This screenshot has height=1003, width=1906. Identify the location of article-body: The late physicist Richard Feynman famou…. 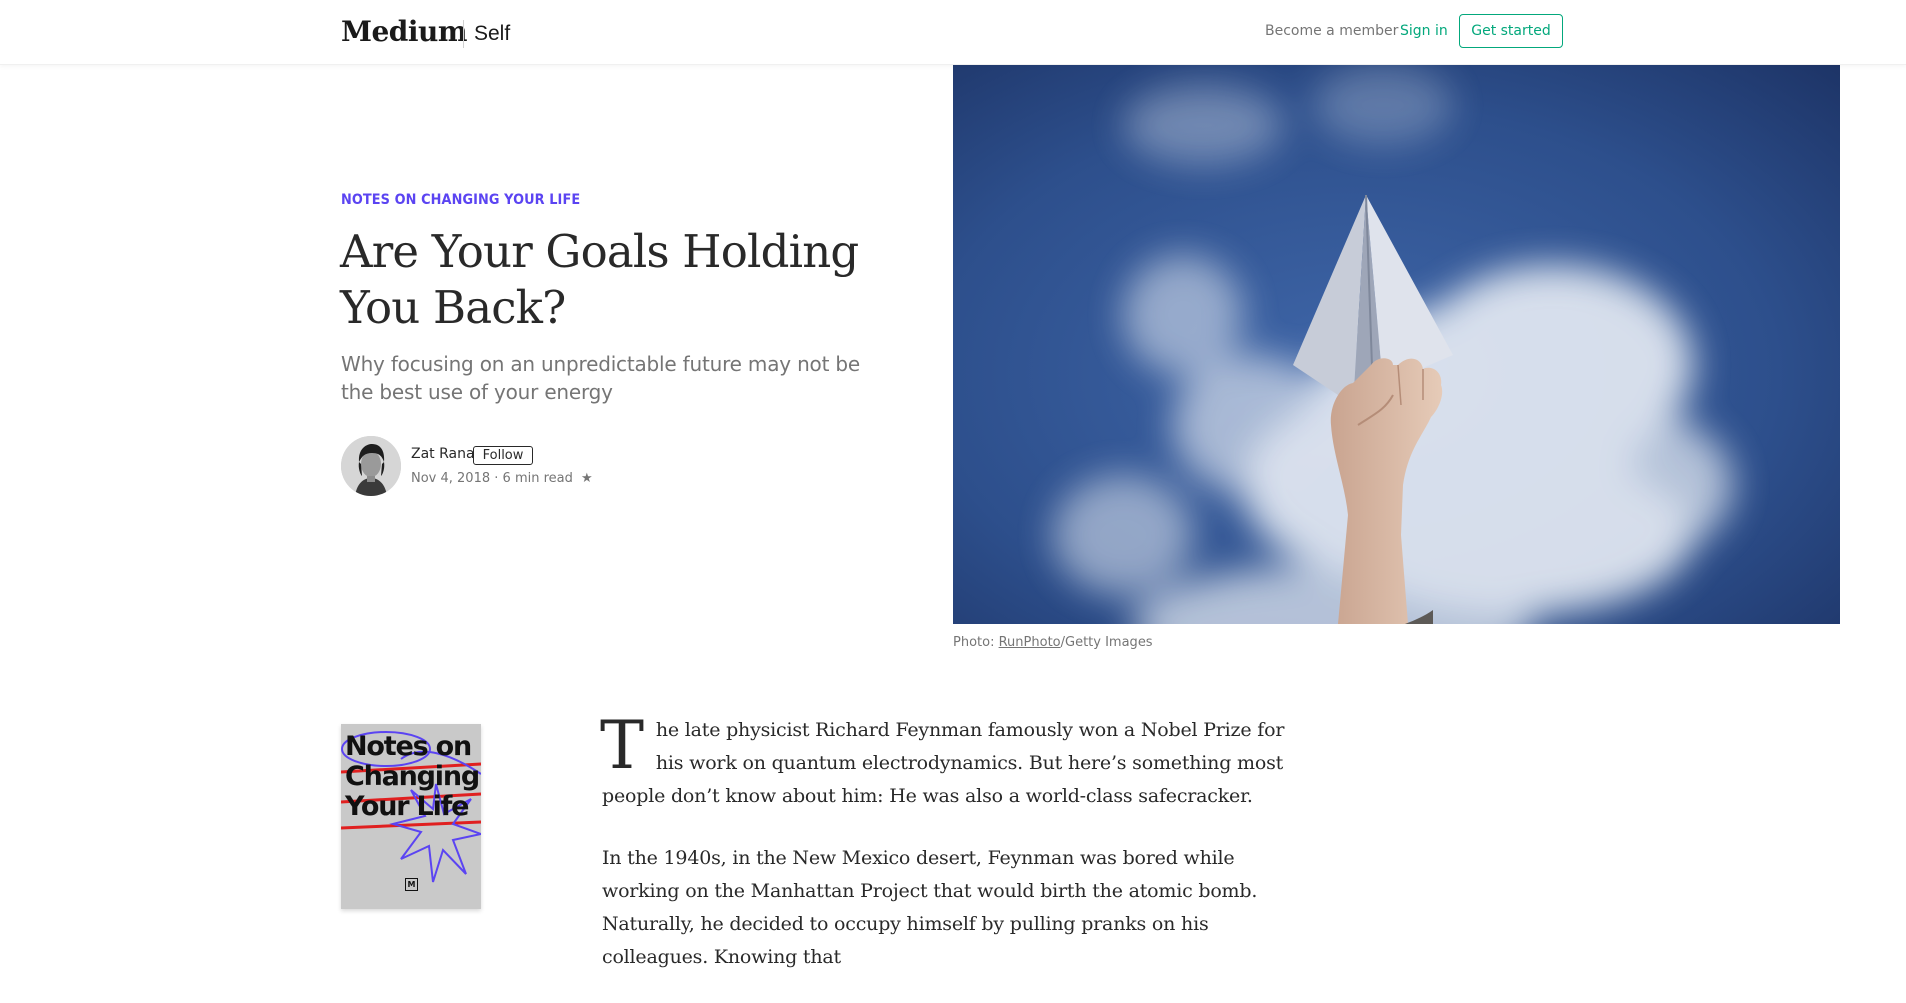
(943, 855).